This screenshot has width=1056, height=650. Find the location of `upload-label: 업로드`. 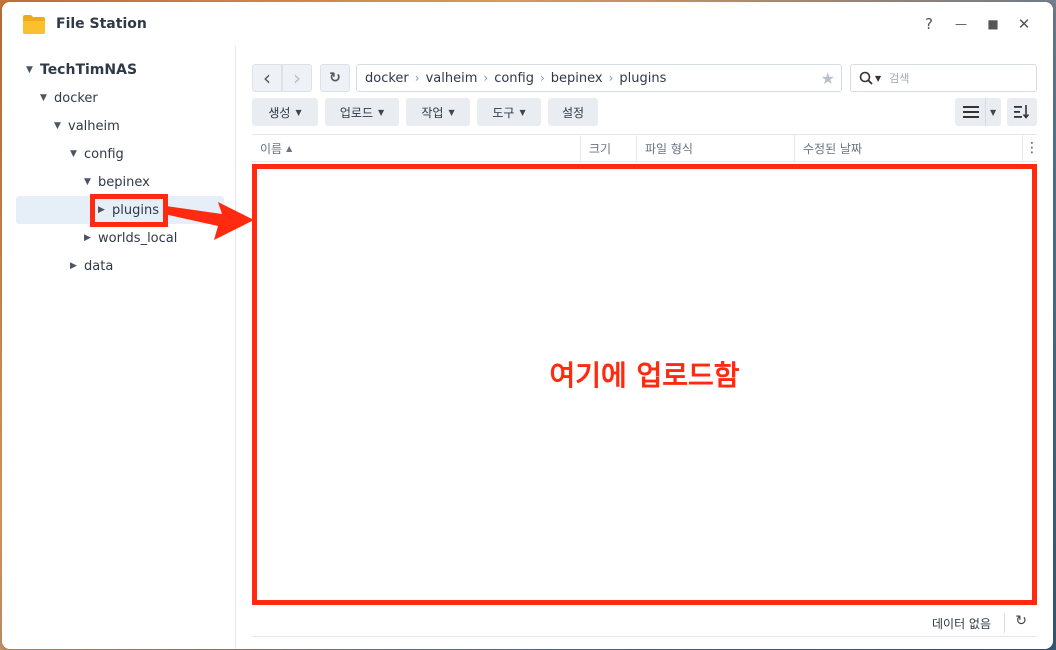

upload-label: 업로드 is located at coordinates (356, 112).